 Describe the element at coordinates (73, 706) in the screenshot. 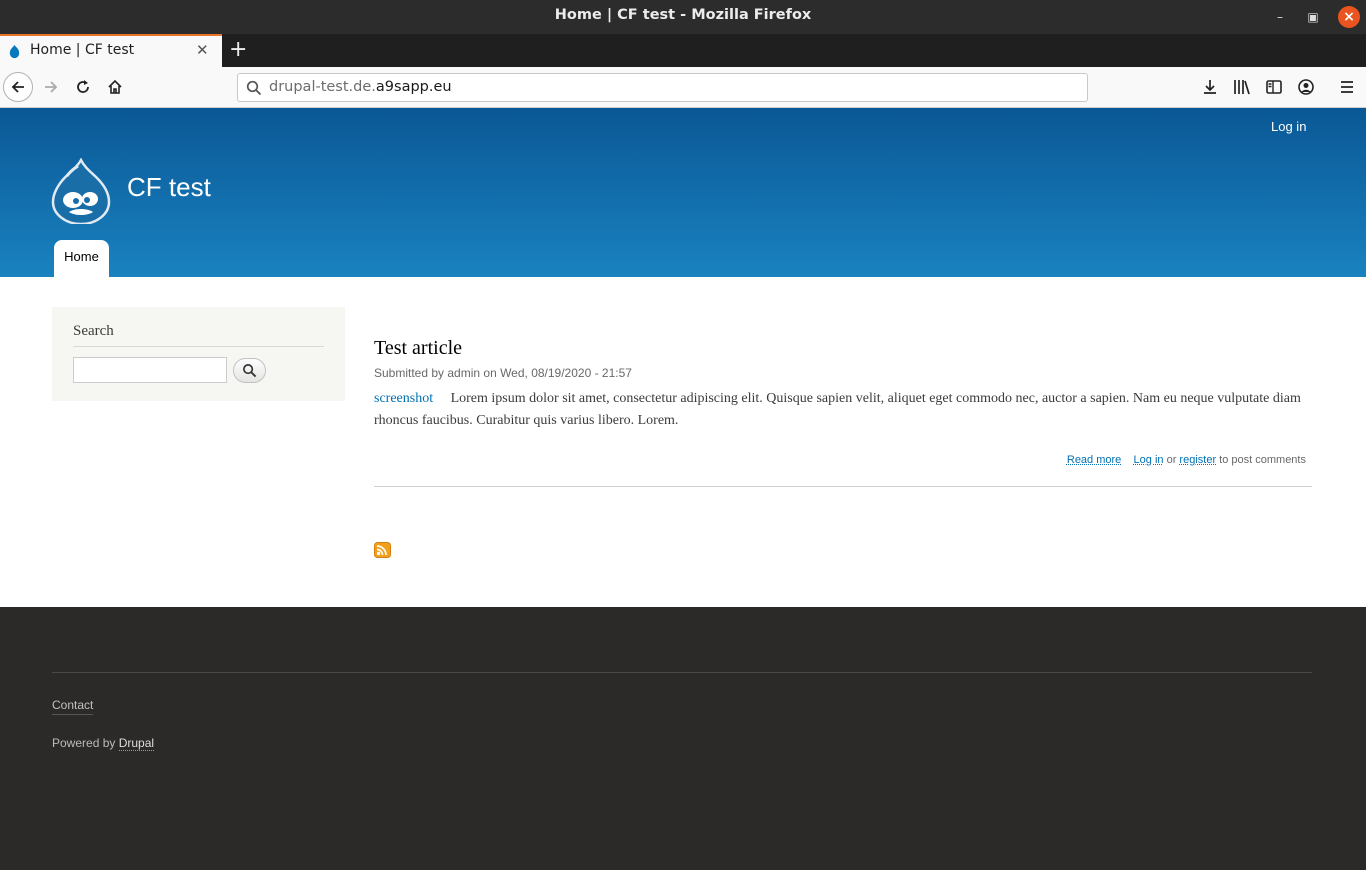

I see `footer-contact-link: Contact` at that location.